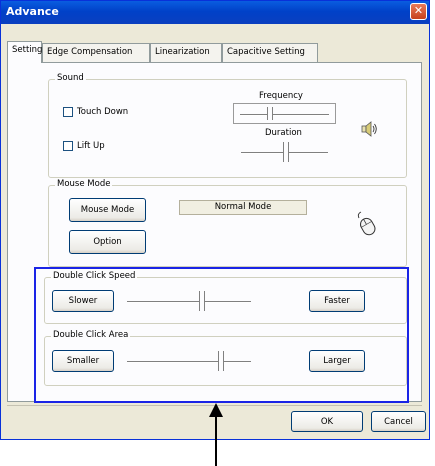 This screenshot has width=435, height=466. I want to click on tab-capacitive-setting: Capacitive Setting, so click(270, 52).